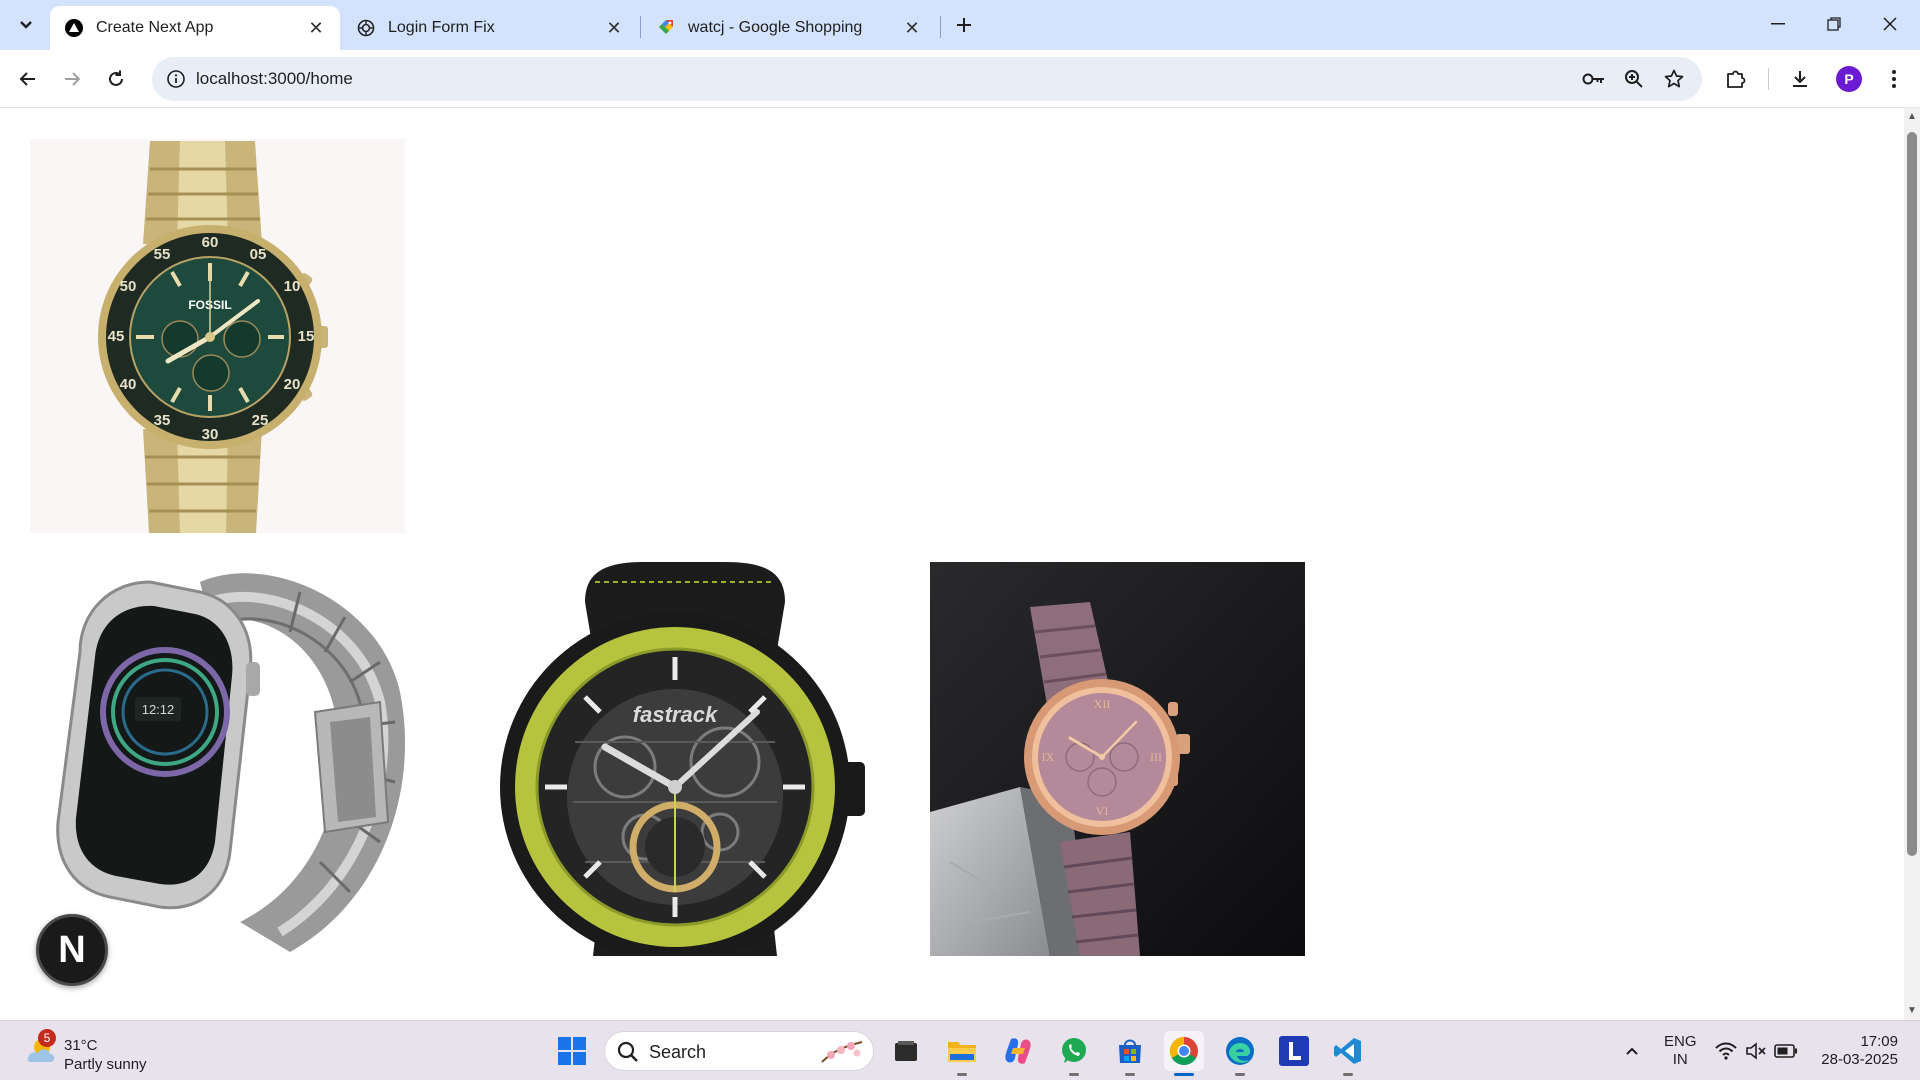 The height and width of the screenshot is (1080, 1920). What do you see at coordinates (1859, 1059) in the screenshot?
I see `clock-date: 28-03-2025` at bounding box center [1859, 1059].